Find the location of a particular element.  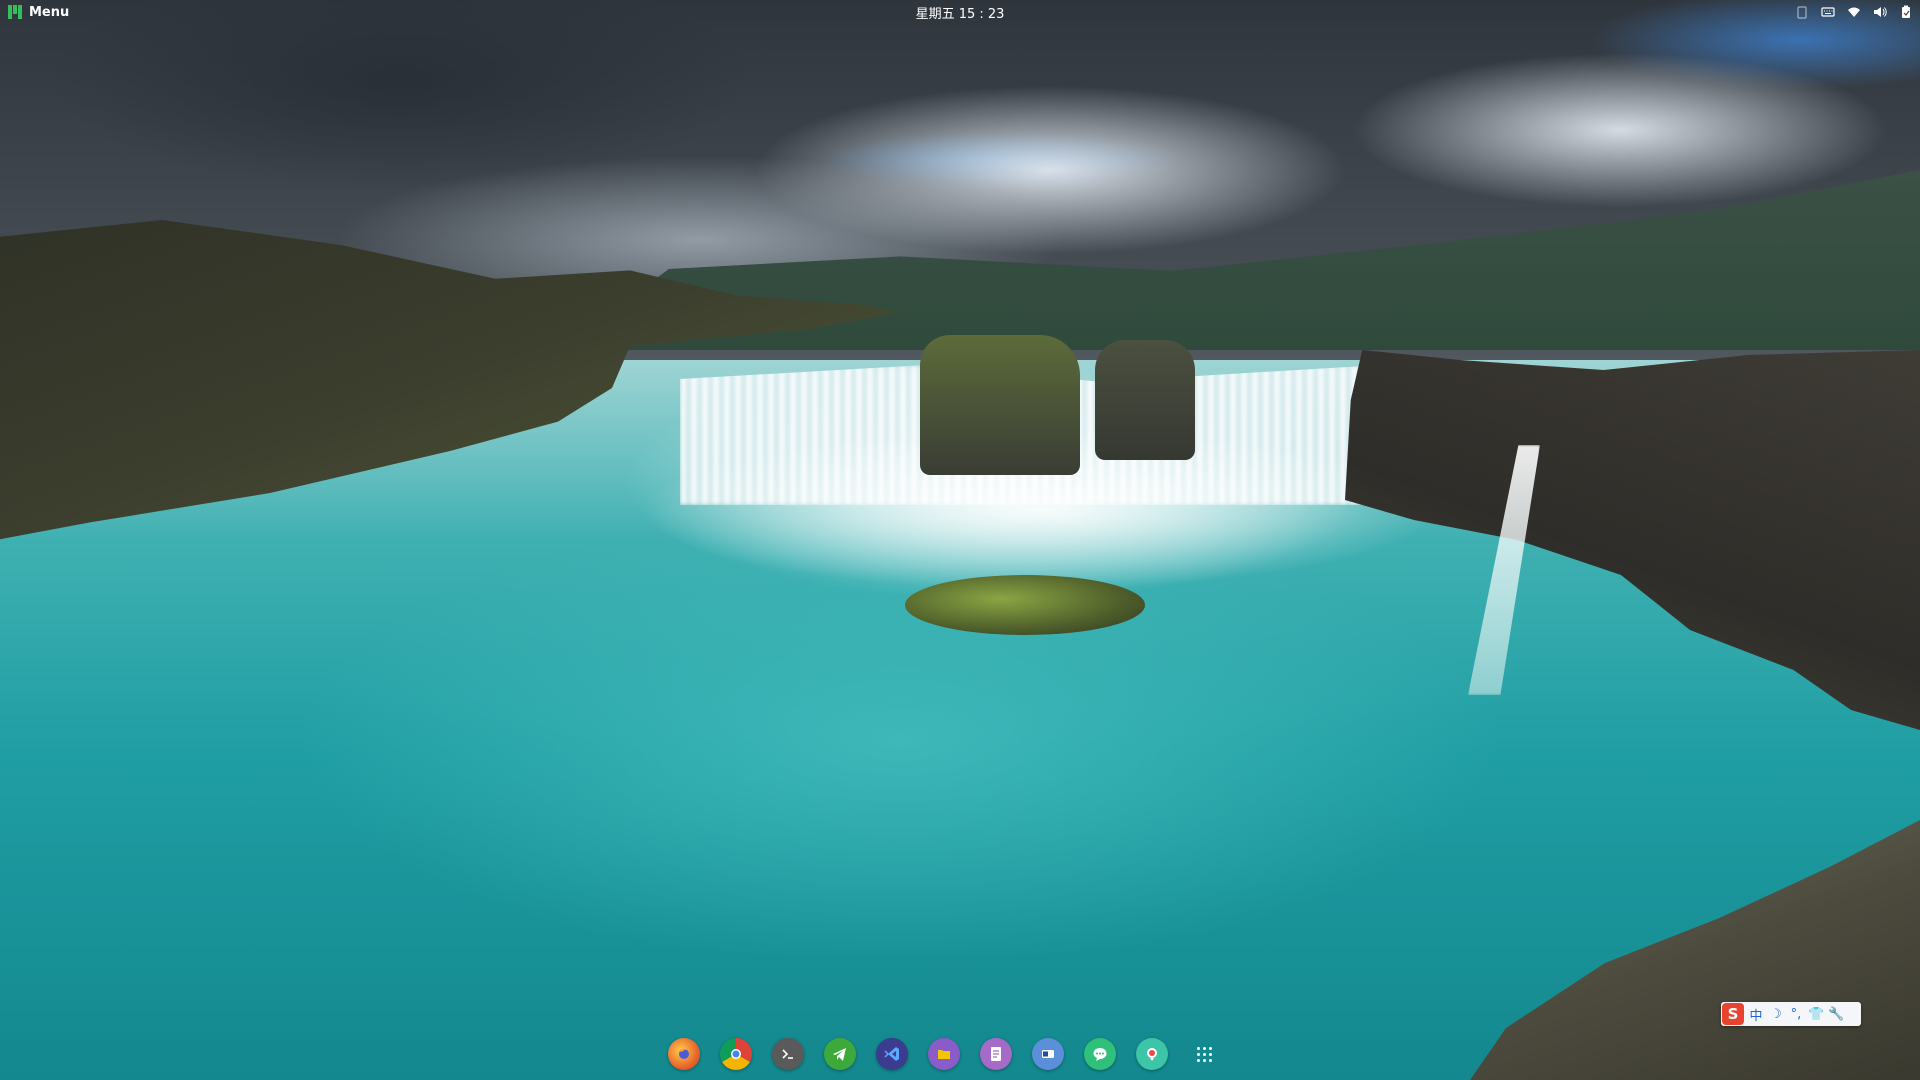

dock is located at coordinates (944, 1054).